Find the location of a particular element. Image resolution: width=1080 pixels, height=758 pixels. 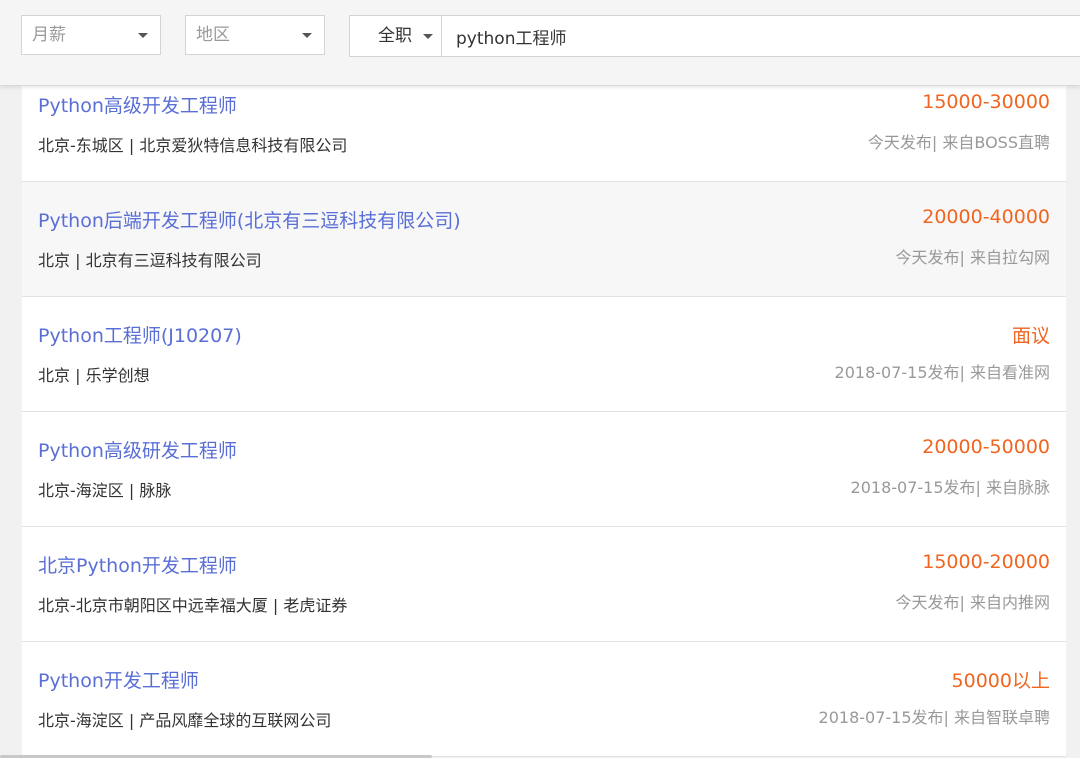

job-location-company: 北京 | 北京有三逗科技有限公司 is located at coordinates (150, 260).